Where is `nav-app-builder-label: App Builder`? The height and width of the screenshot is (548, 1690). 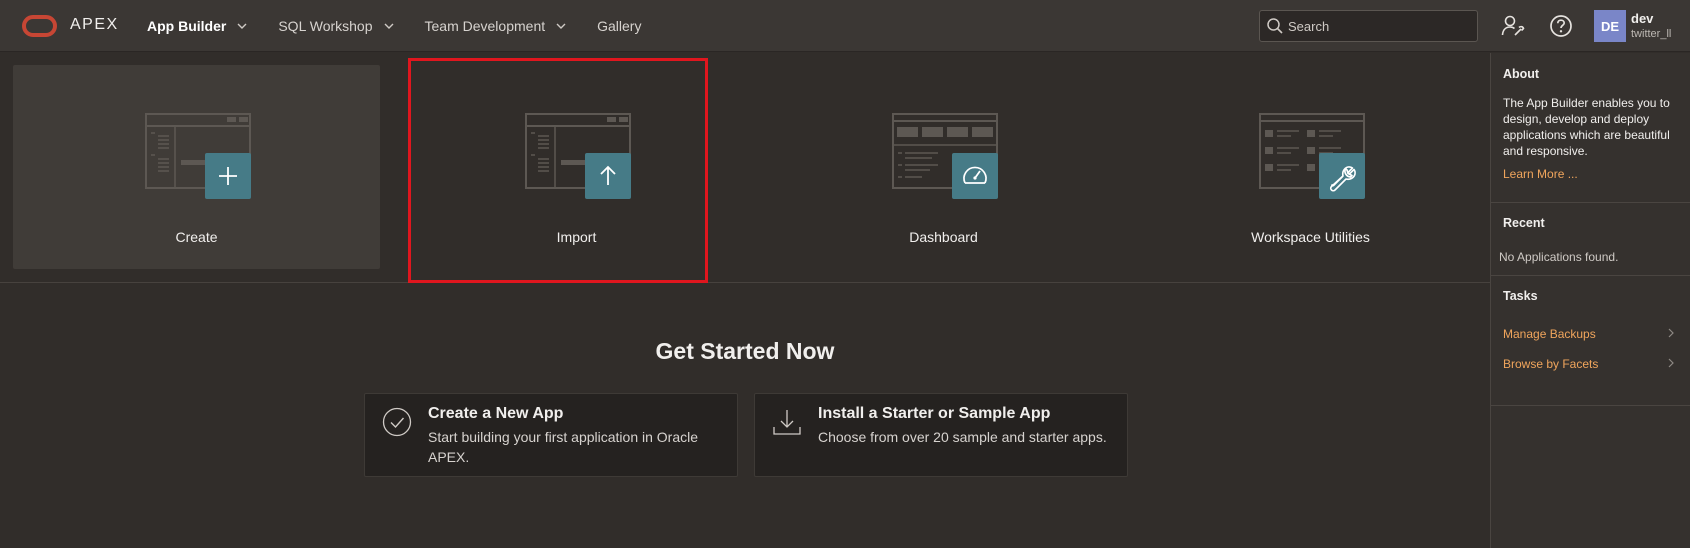
nav-app-builder-label: App Builder is located at coordinates (187, 26).